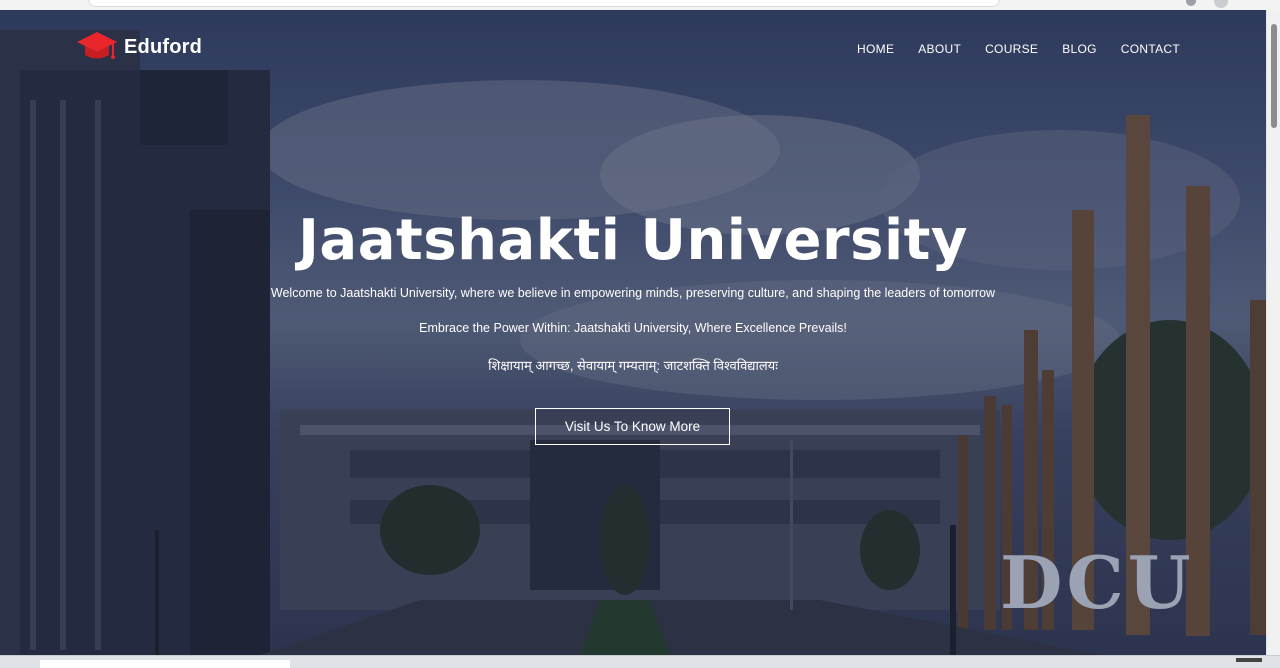 The height and width of the screenshot is (668, 1280). I want to click on nav-contact: CONTACT, so click(1150, 49).